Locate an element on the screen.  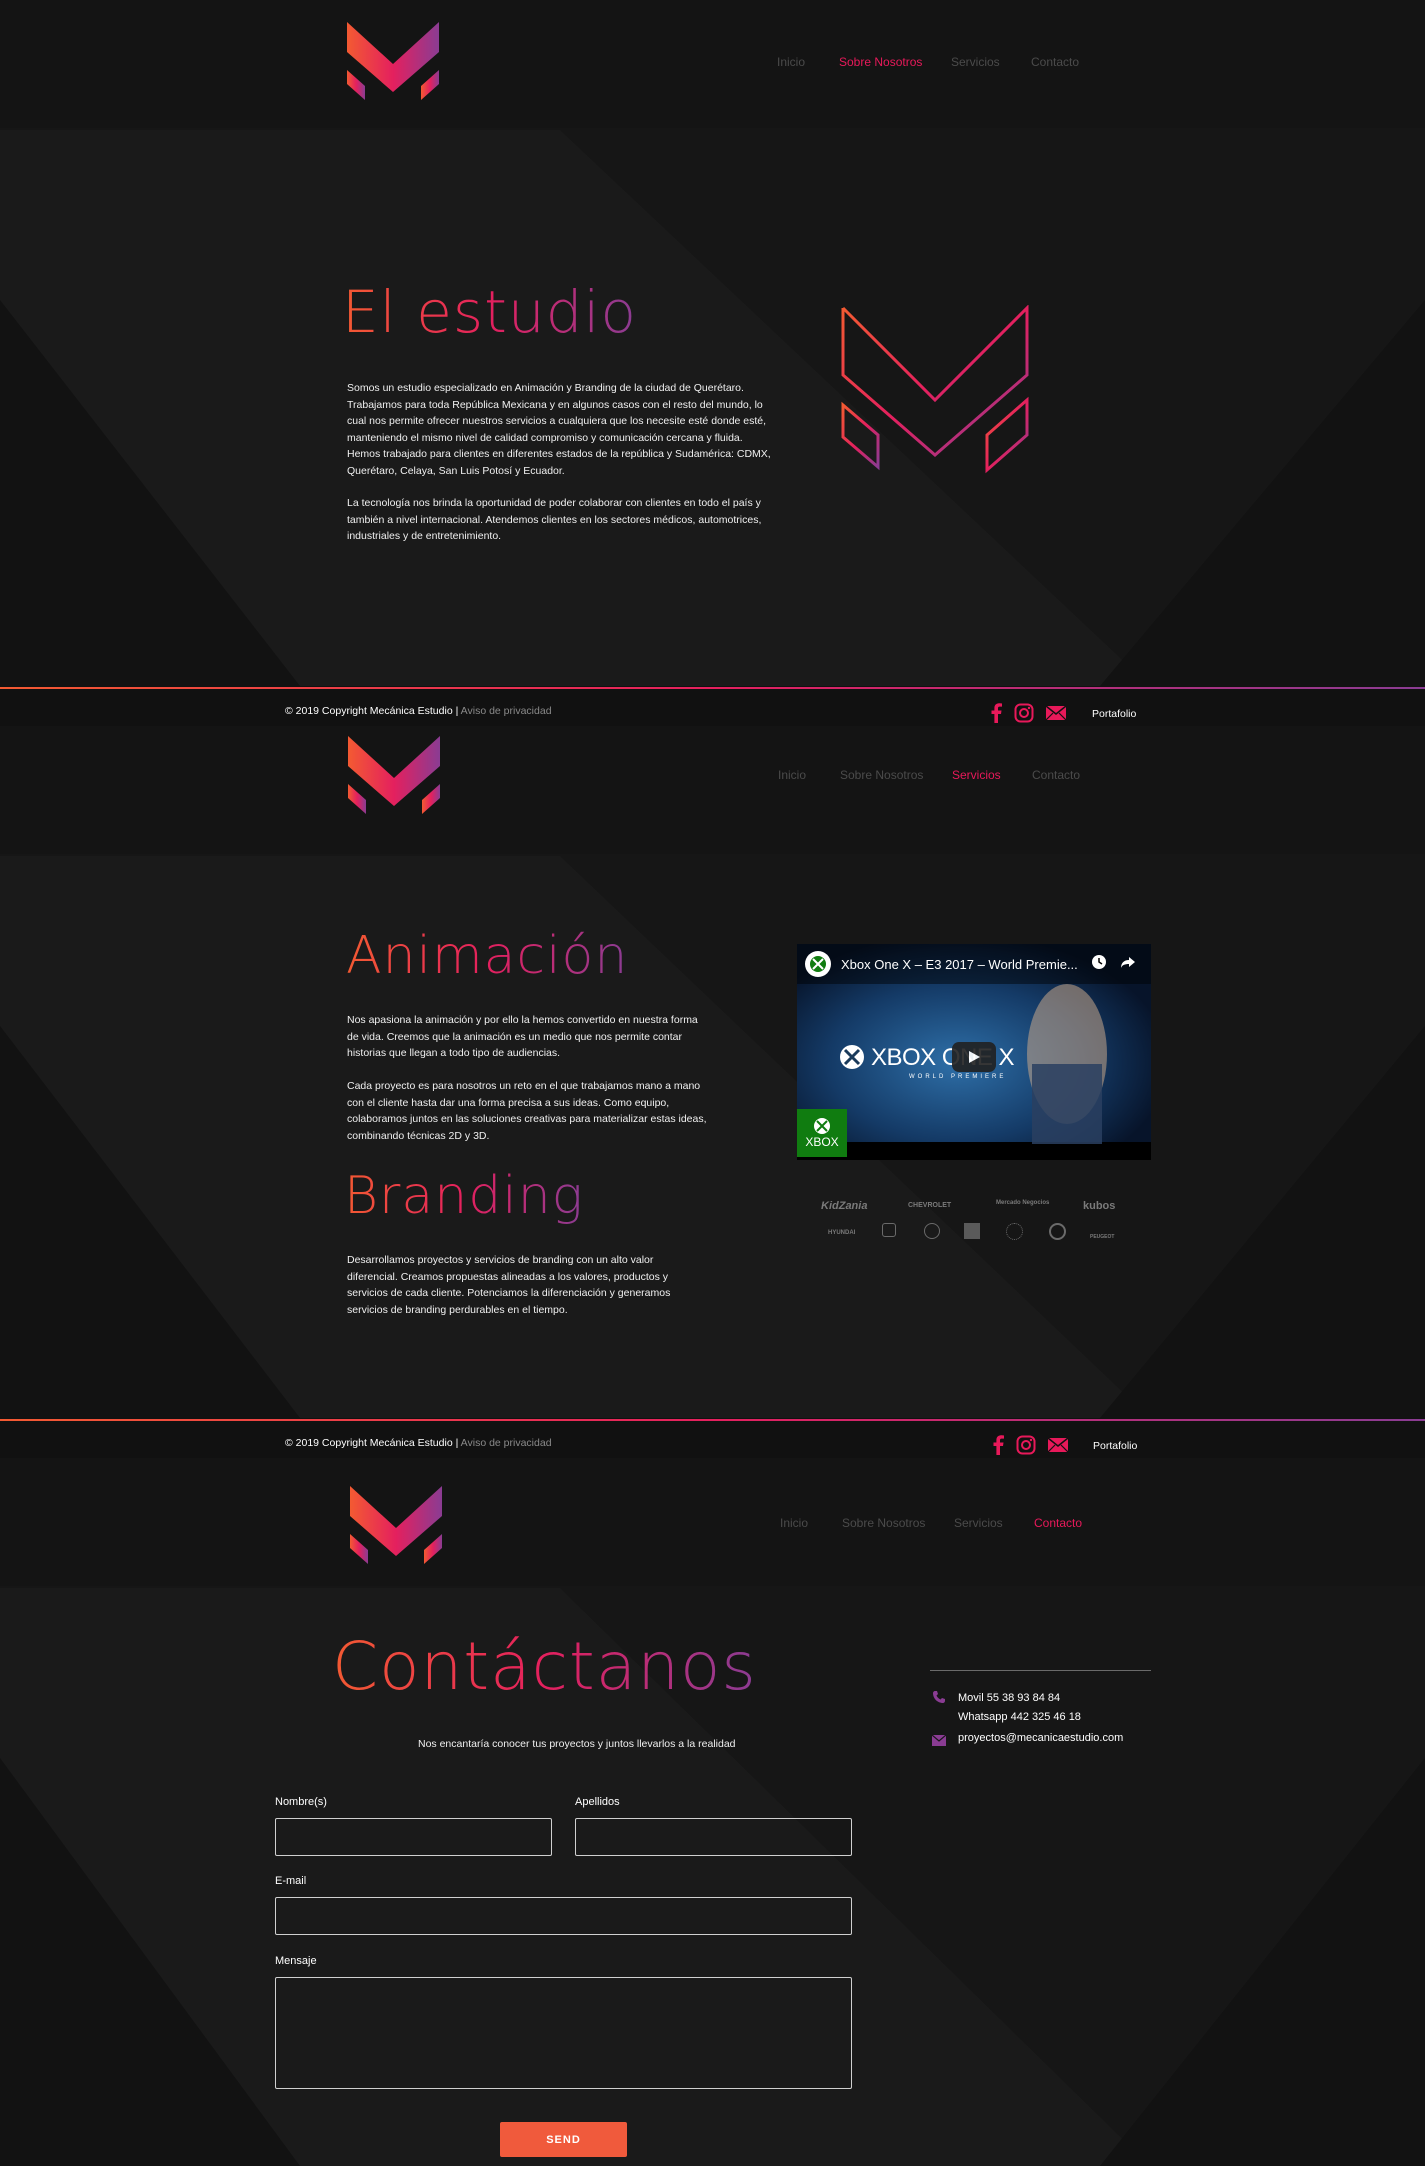
email-input is located at coordinates (563, 1916).